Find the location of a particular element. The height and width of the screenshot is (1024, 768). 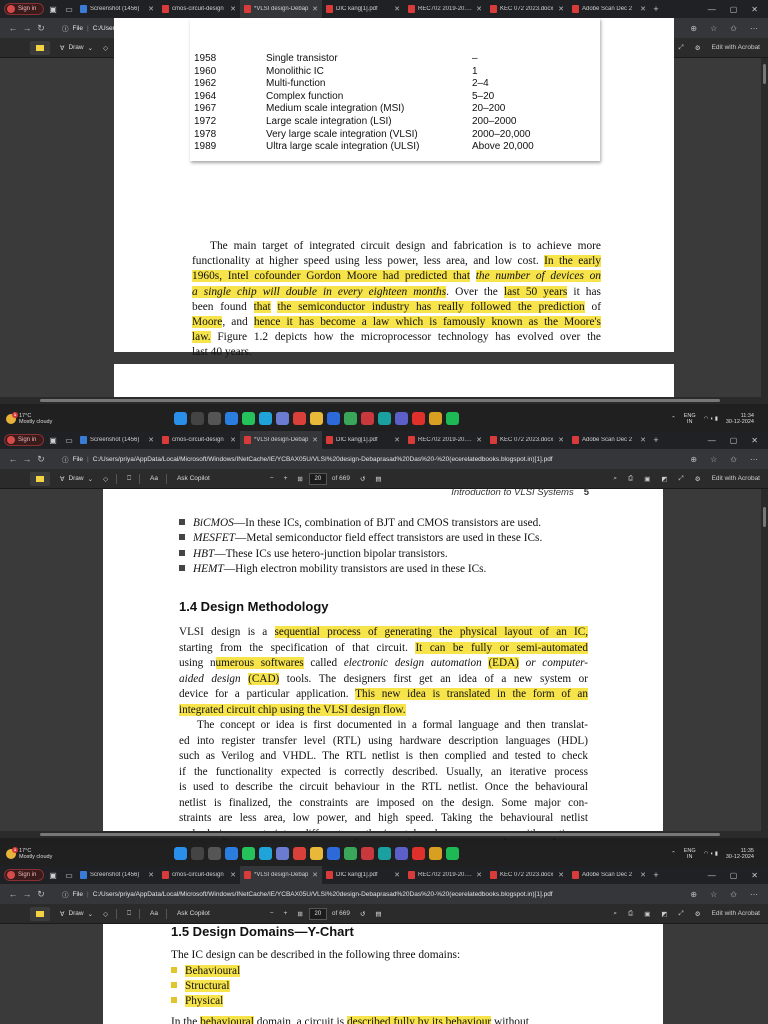

teams-icon is located at coordinates (401, 418).